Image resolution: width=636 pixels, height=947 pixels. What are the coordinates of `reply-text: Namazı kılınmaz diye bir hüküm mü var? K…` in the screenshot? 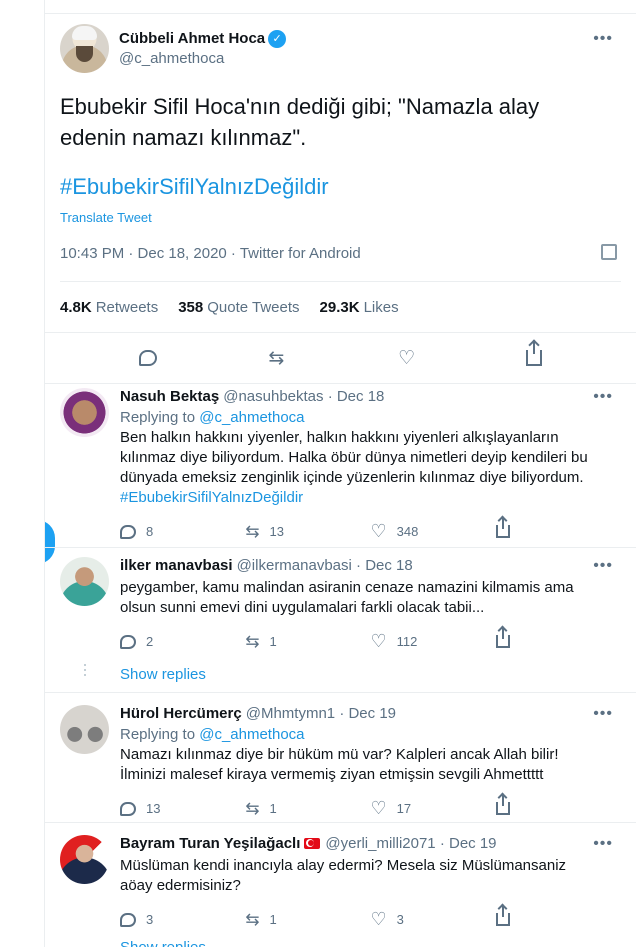 It's located at (339, 764).